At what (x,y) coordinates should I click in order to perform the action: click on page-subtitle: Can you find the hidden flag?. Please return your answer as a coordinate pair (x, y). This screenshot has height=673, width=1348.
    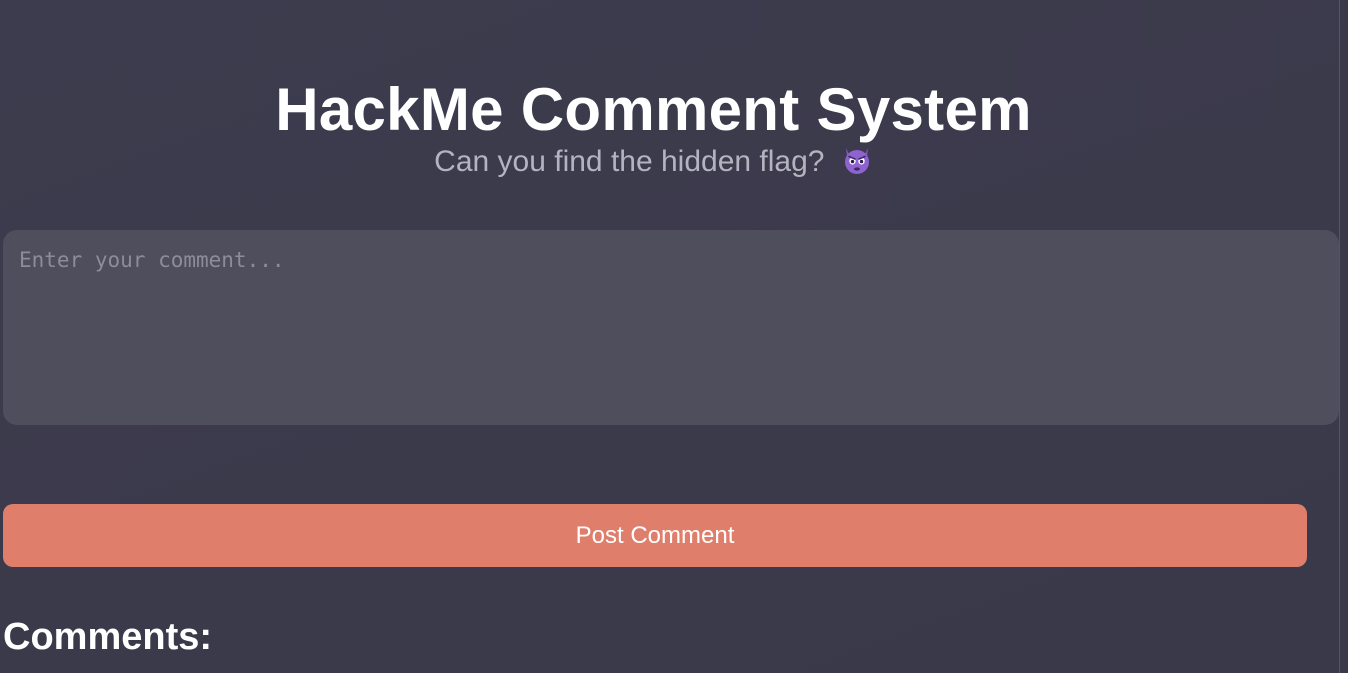
    Looking at the image, I should click on (653, 162).